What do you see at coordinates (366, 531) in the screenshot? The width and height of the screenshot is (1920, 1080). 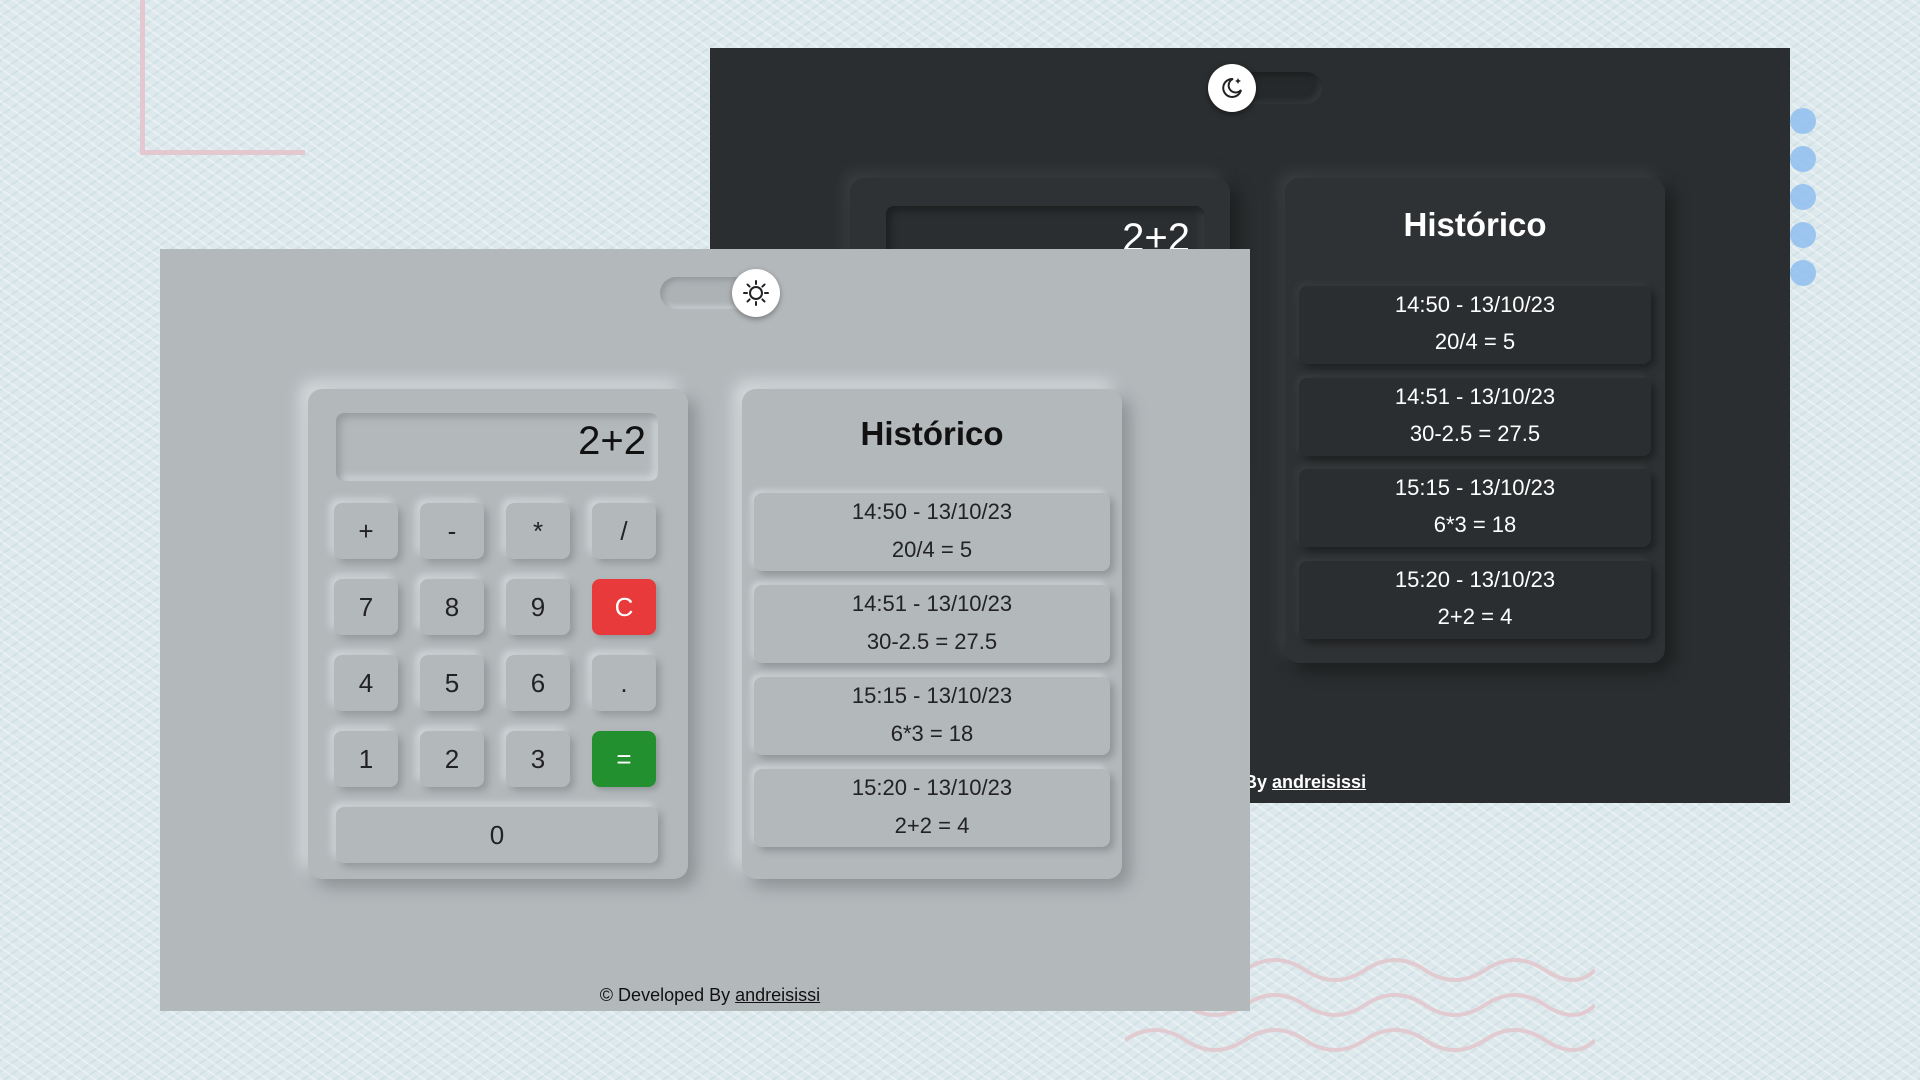 I see `plus-button: +` at bounding box center [366, 531].